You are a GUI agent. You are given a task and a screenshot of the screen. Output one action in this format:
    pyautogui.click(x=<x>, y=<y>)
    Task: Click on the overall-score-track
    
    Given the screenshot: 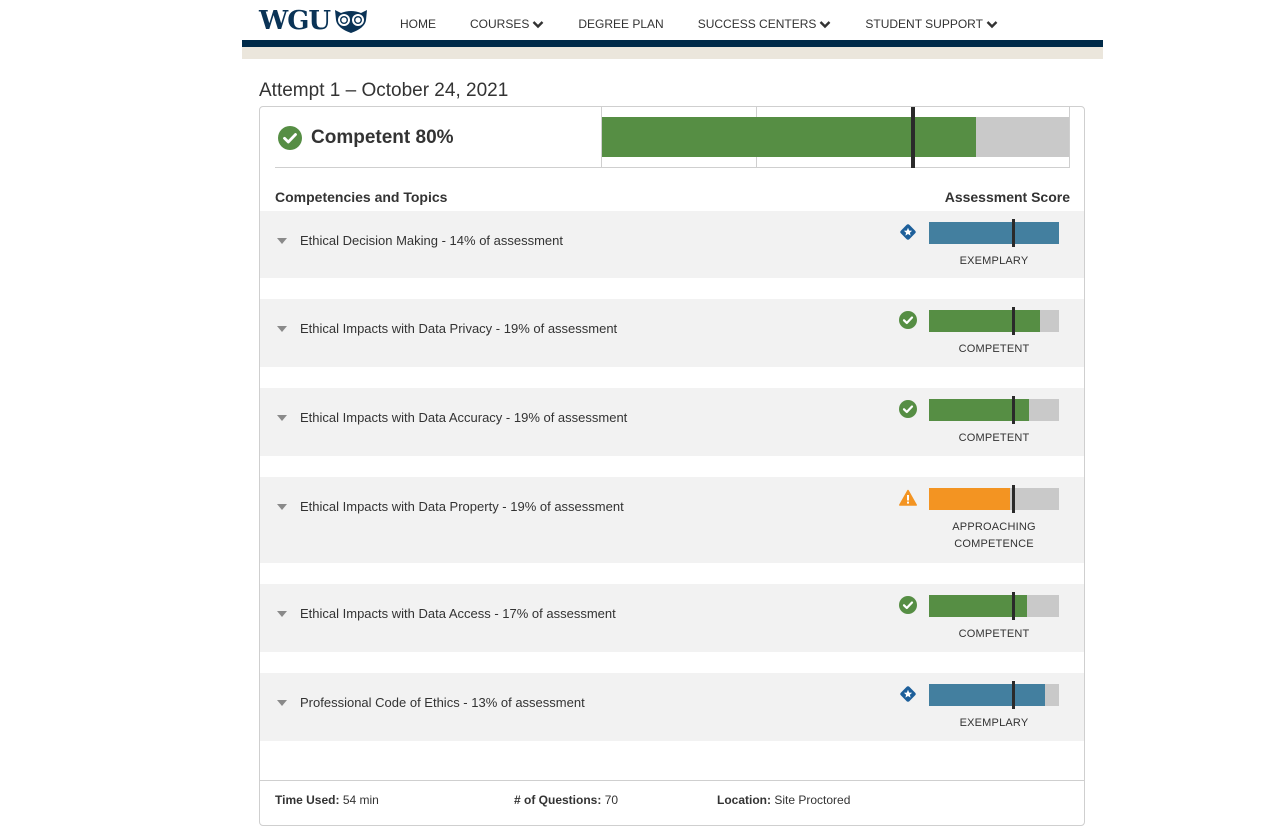 What is the action you would take?
    pyautogui.click(x=835, y=137)
    